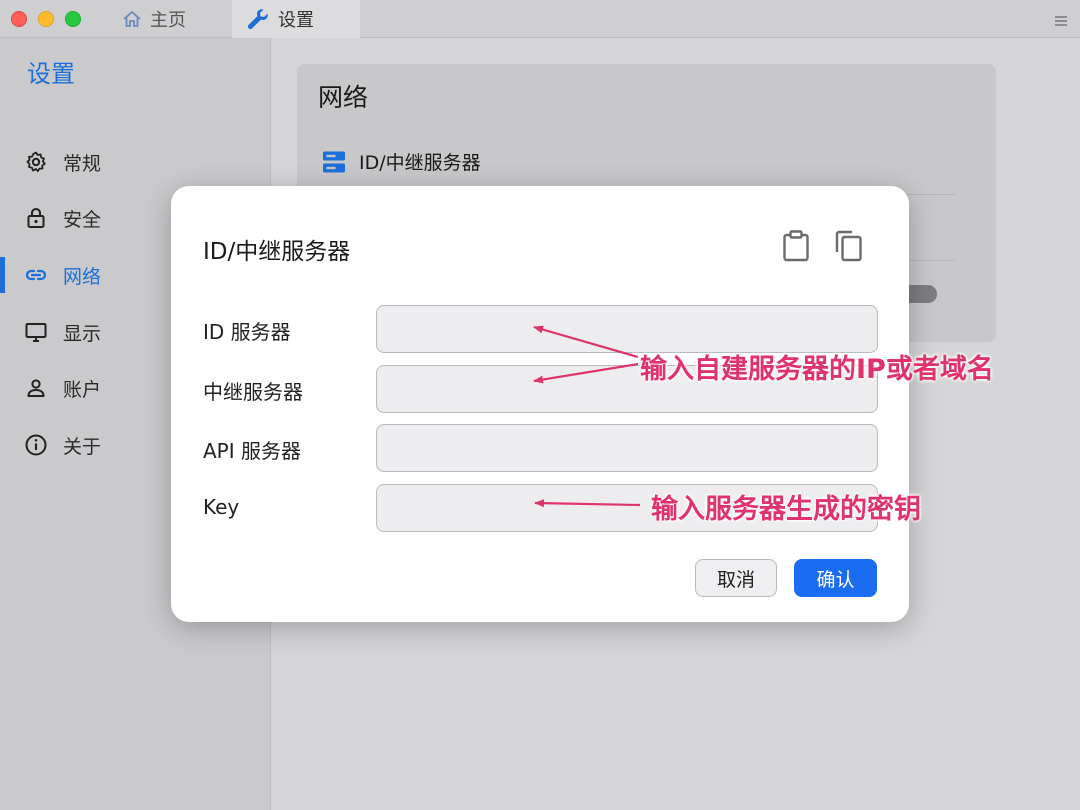 The width and height of the screenshot is (1080, 810). What do you see at coordinates (796, 246) in the screenshot?
I see `paste-clipboard-icon` at bounding box center [796, 246].